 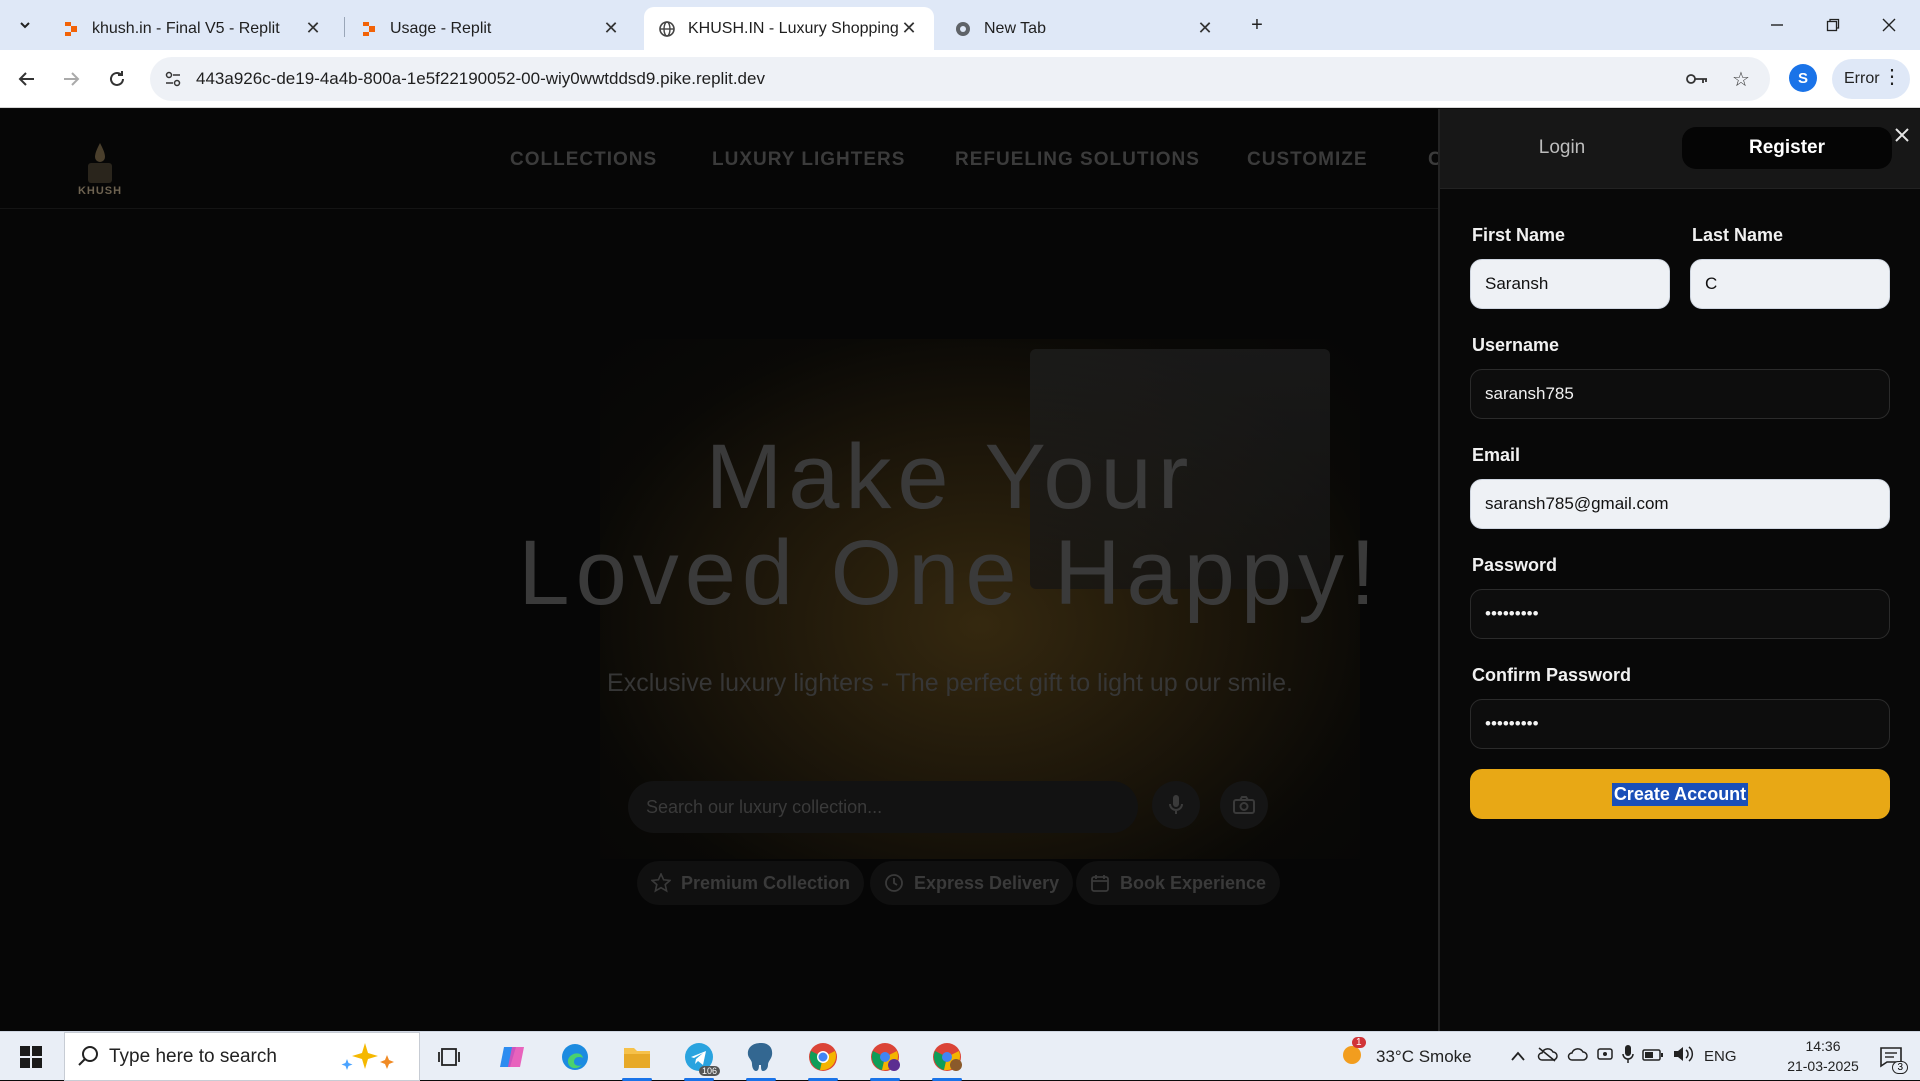 I want to click on chrome-icon, so click(x=963, y=29).